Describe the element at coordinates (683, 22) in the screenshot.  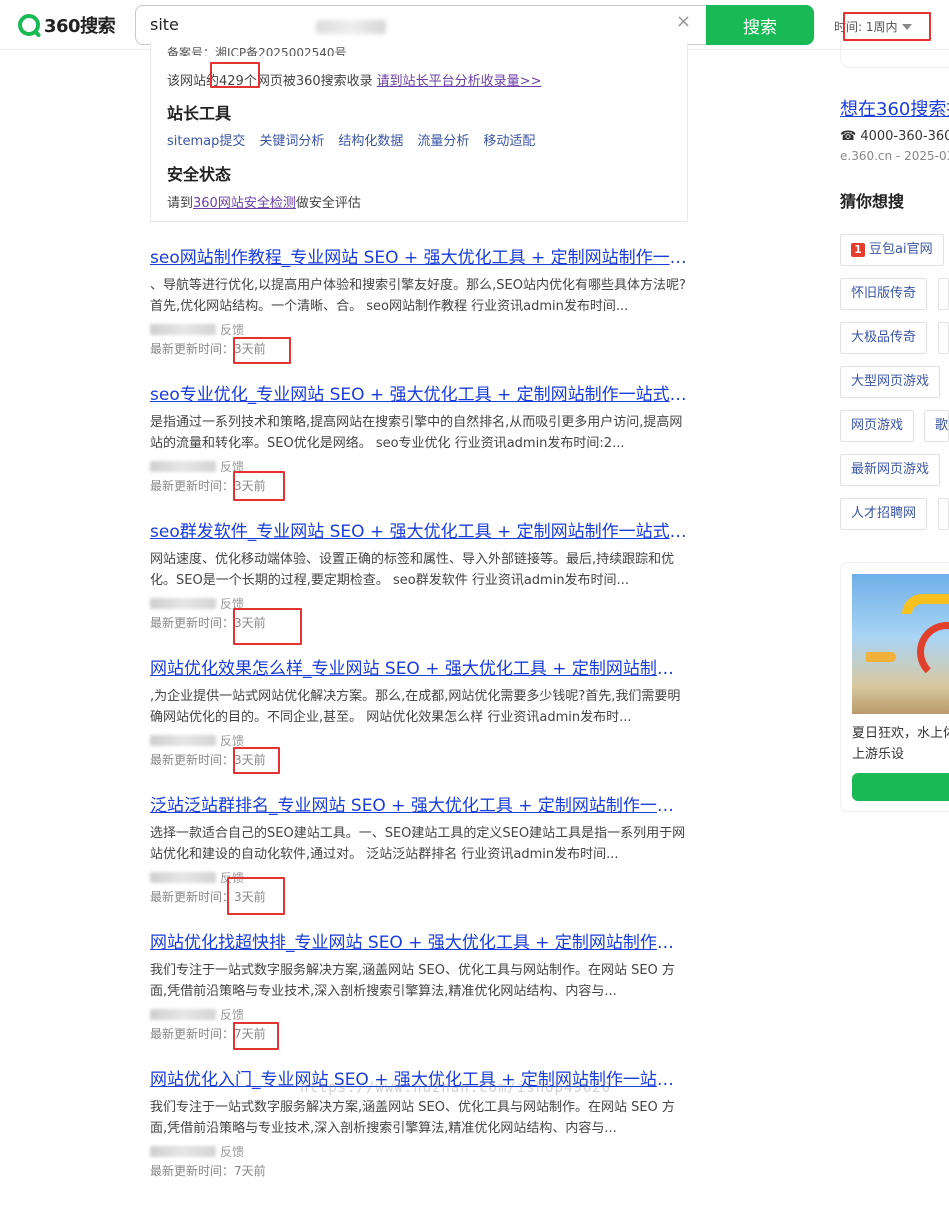
I see `clear-icon: ×` at that location.